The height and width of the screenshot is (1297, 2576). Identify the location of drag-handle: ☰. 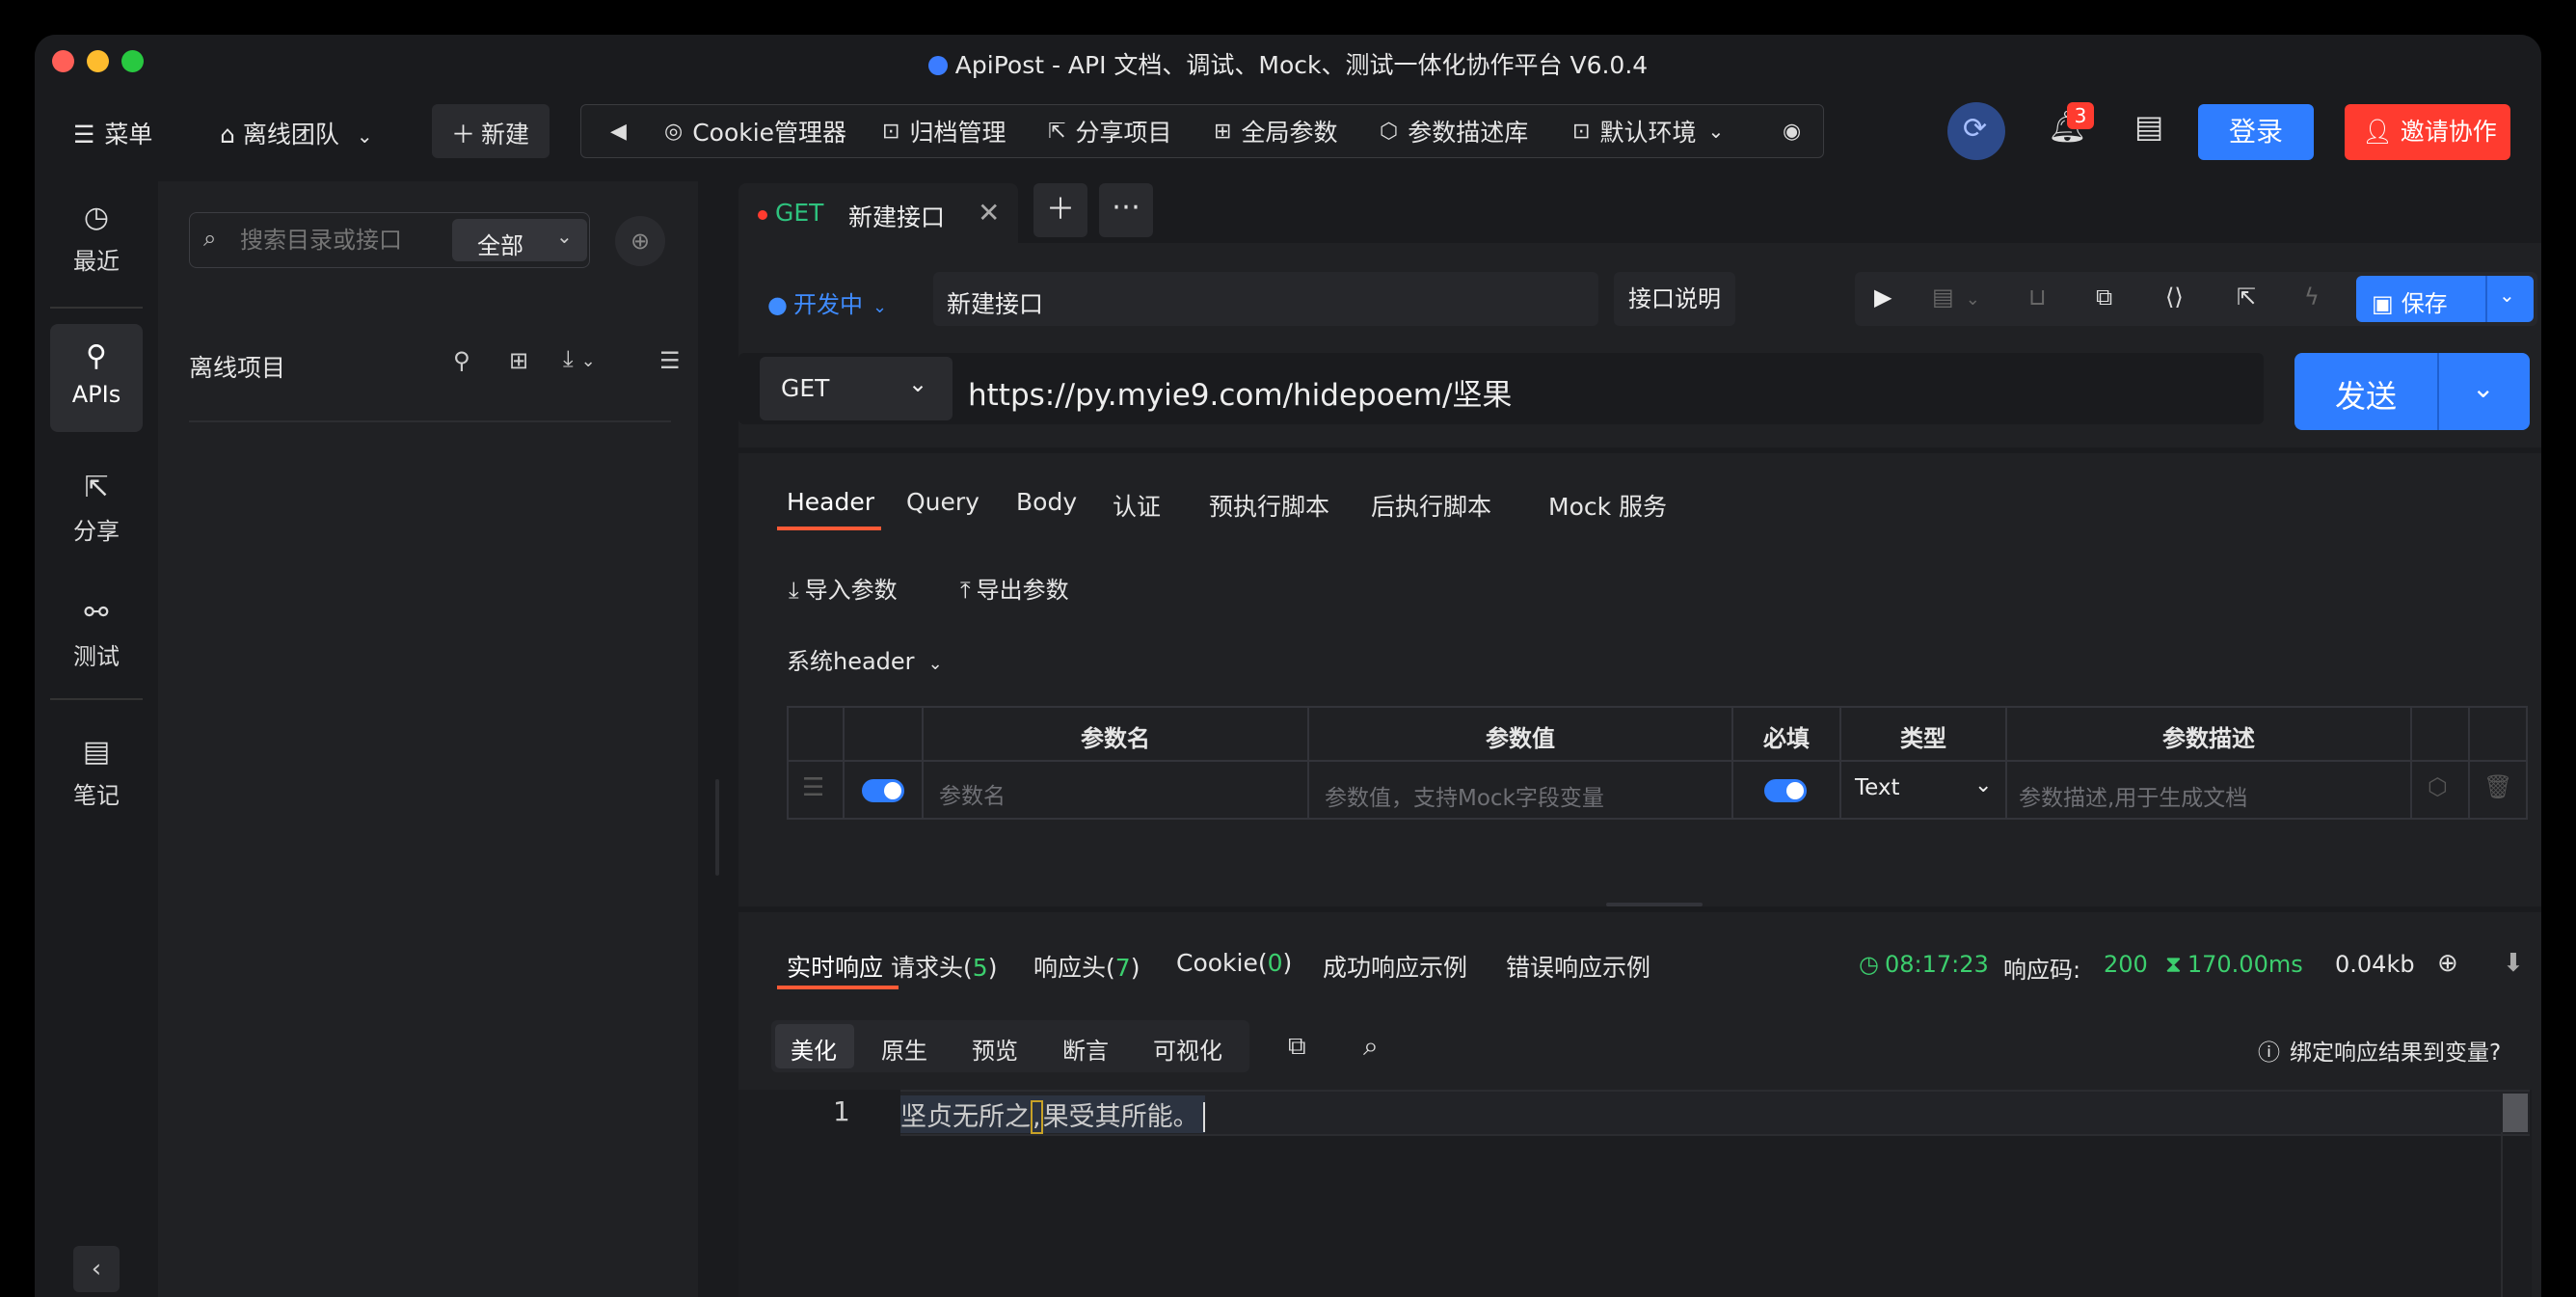
(813, 787).